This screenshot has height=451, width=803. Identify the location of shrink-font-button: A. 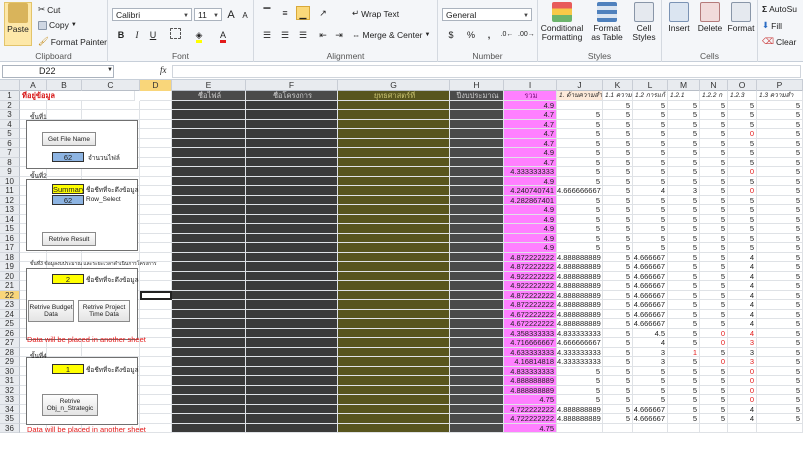
(245, 16).